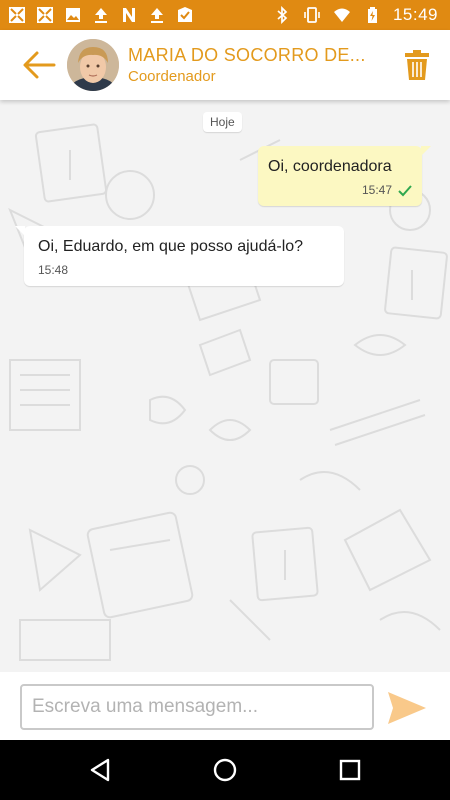 The width and height of the screenshot is (450, 800). I want to click on arrow-left-icon, so click(39, 65).